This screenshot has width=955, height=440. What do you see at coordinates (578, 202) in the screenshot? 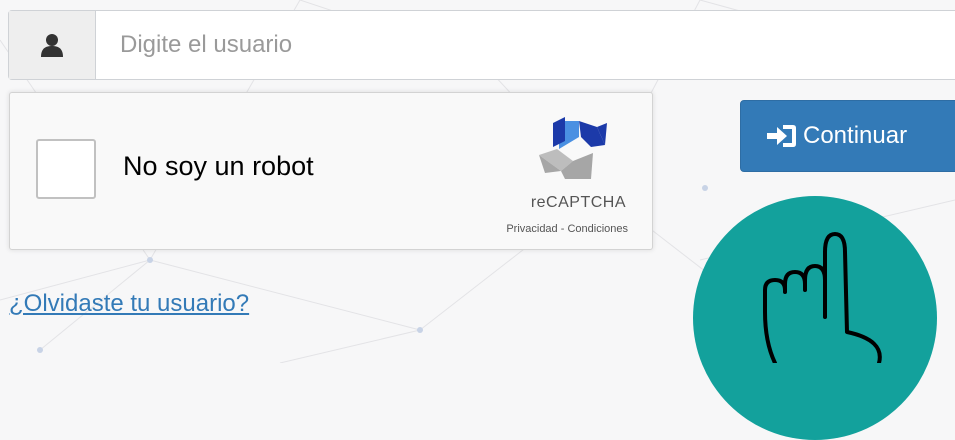
I see `recaptcha-brand: reCAPTCHA` at bounding box center [578, 202].